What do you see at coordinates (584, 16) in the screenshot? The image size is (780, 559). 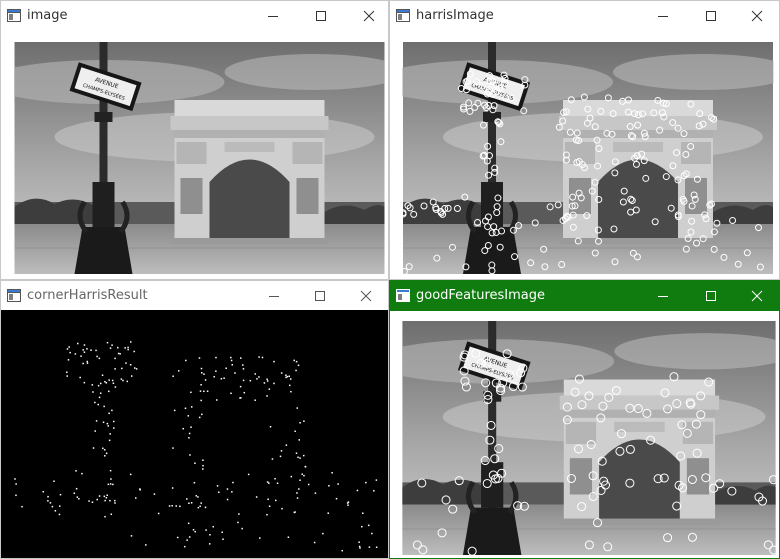 I see `titlebar: harrisImage` at bounding box center [584, 16].